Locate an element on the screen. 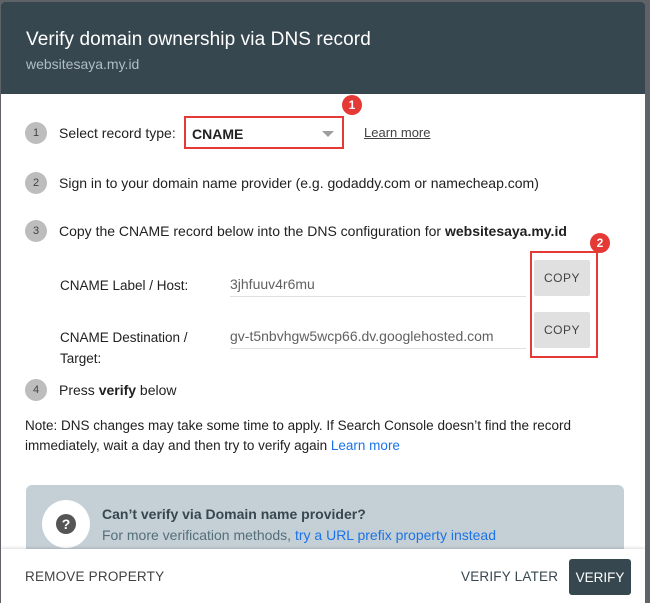  step-4: 4 Press verify below is located at coordinates (101, 390).